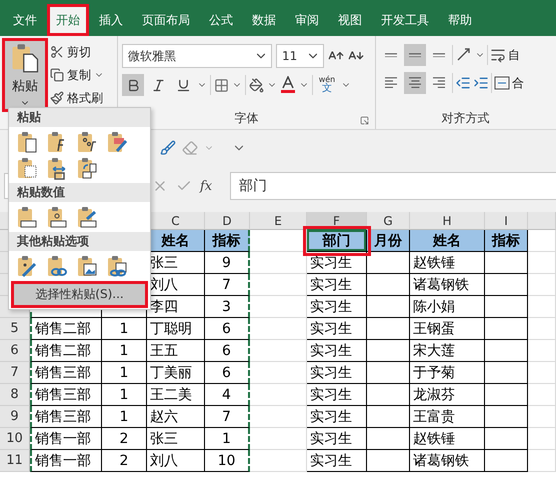  What do you see at coordinates (393, 186) in the screenshot?
I see `formula-field: 部门` at bounding box center [393, 186].